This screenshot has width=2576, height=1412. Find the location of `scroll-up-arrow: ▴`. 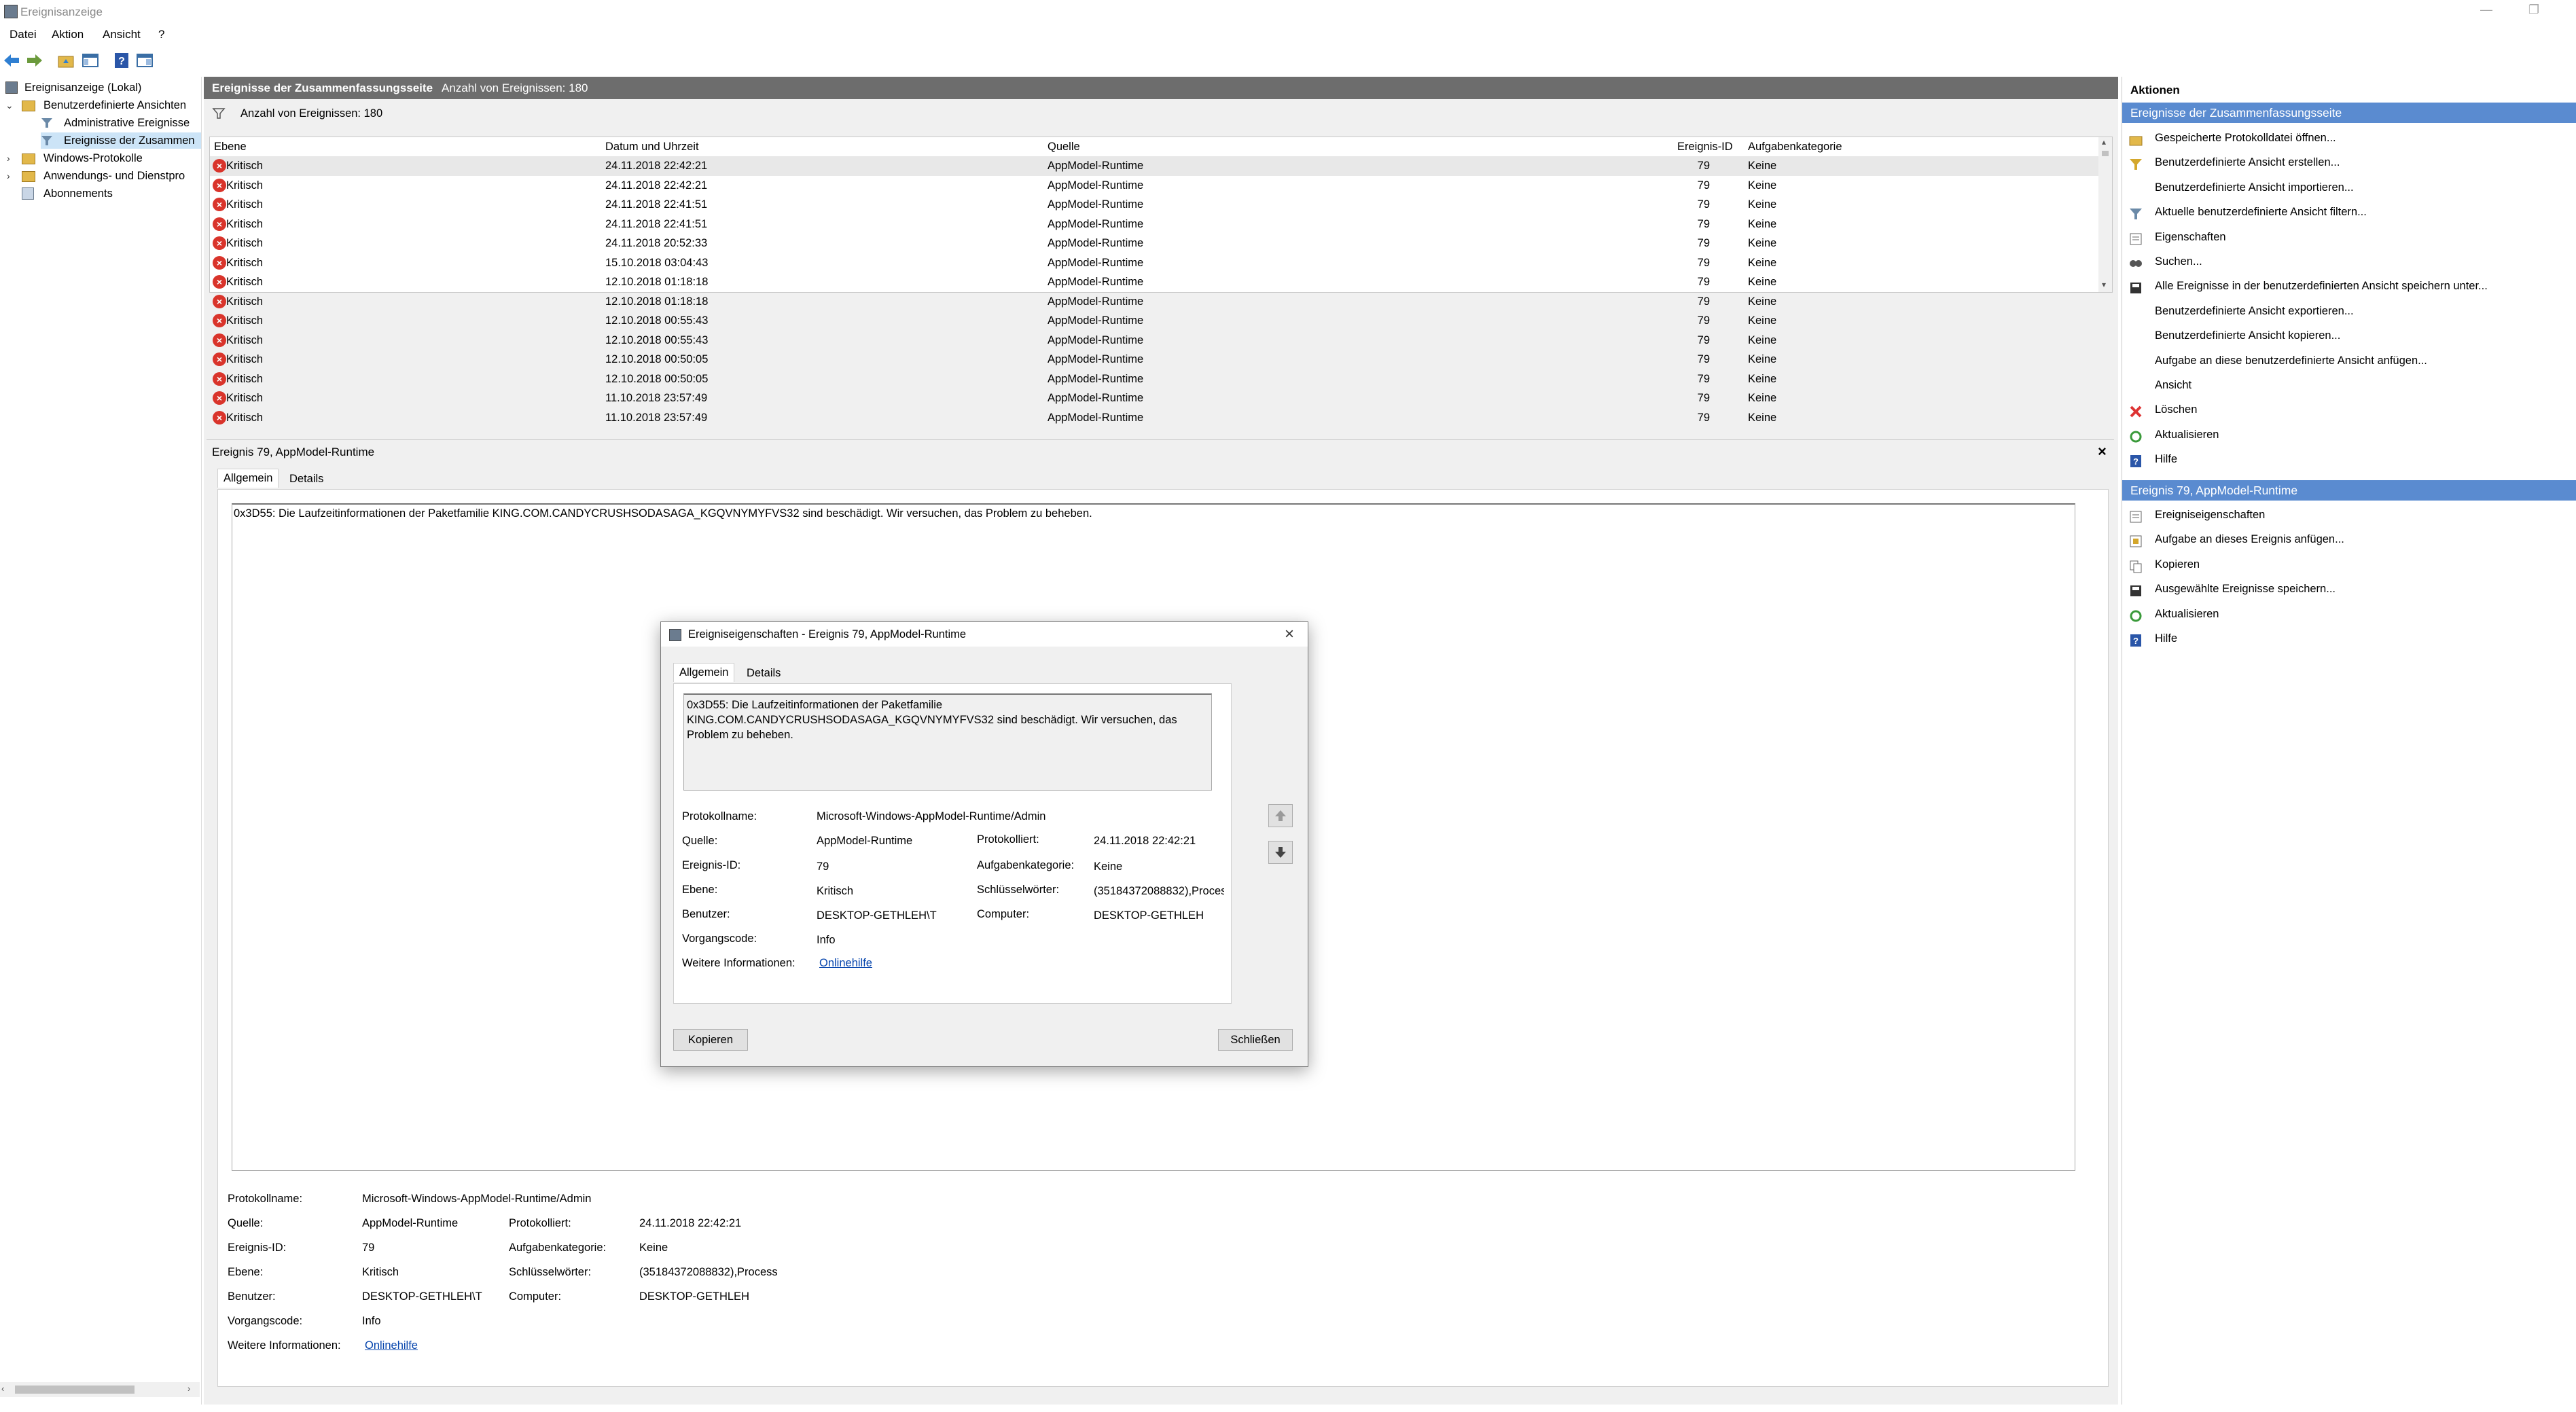

scroll-up-arrow: ▴ is located at coordinates (2104, 142).